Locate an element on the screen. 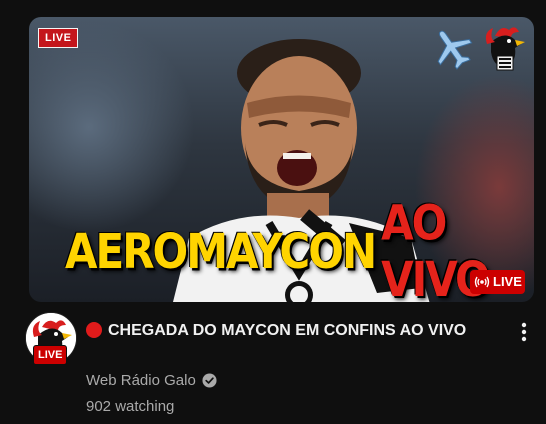 The height and width of the screenshot is (424, 546). live-badge: LIVE is located at coordinates (497, 282).